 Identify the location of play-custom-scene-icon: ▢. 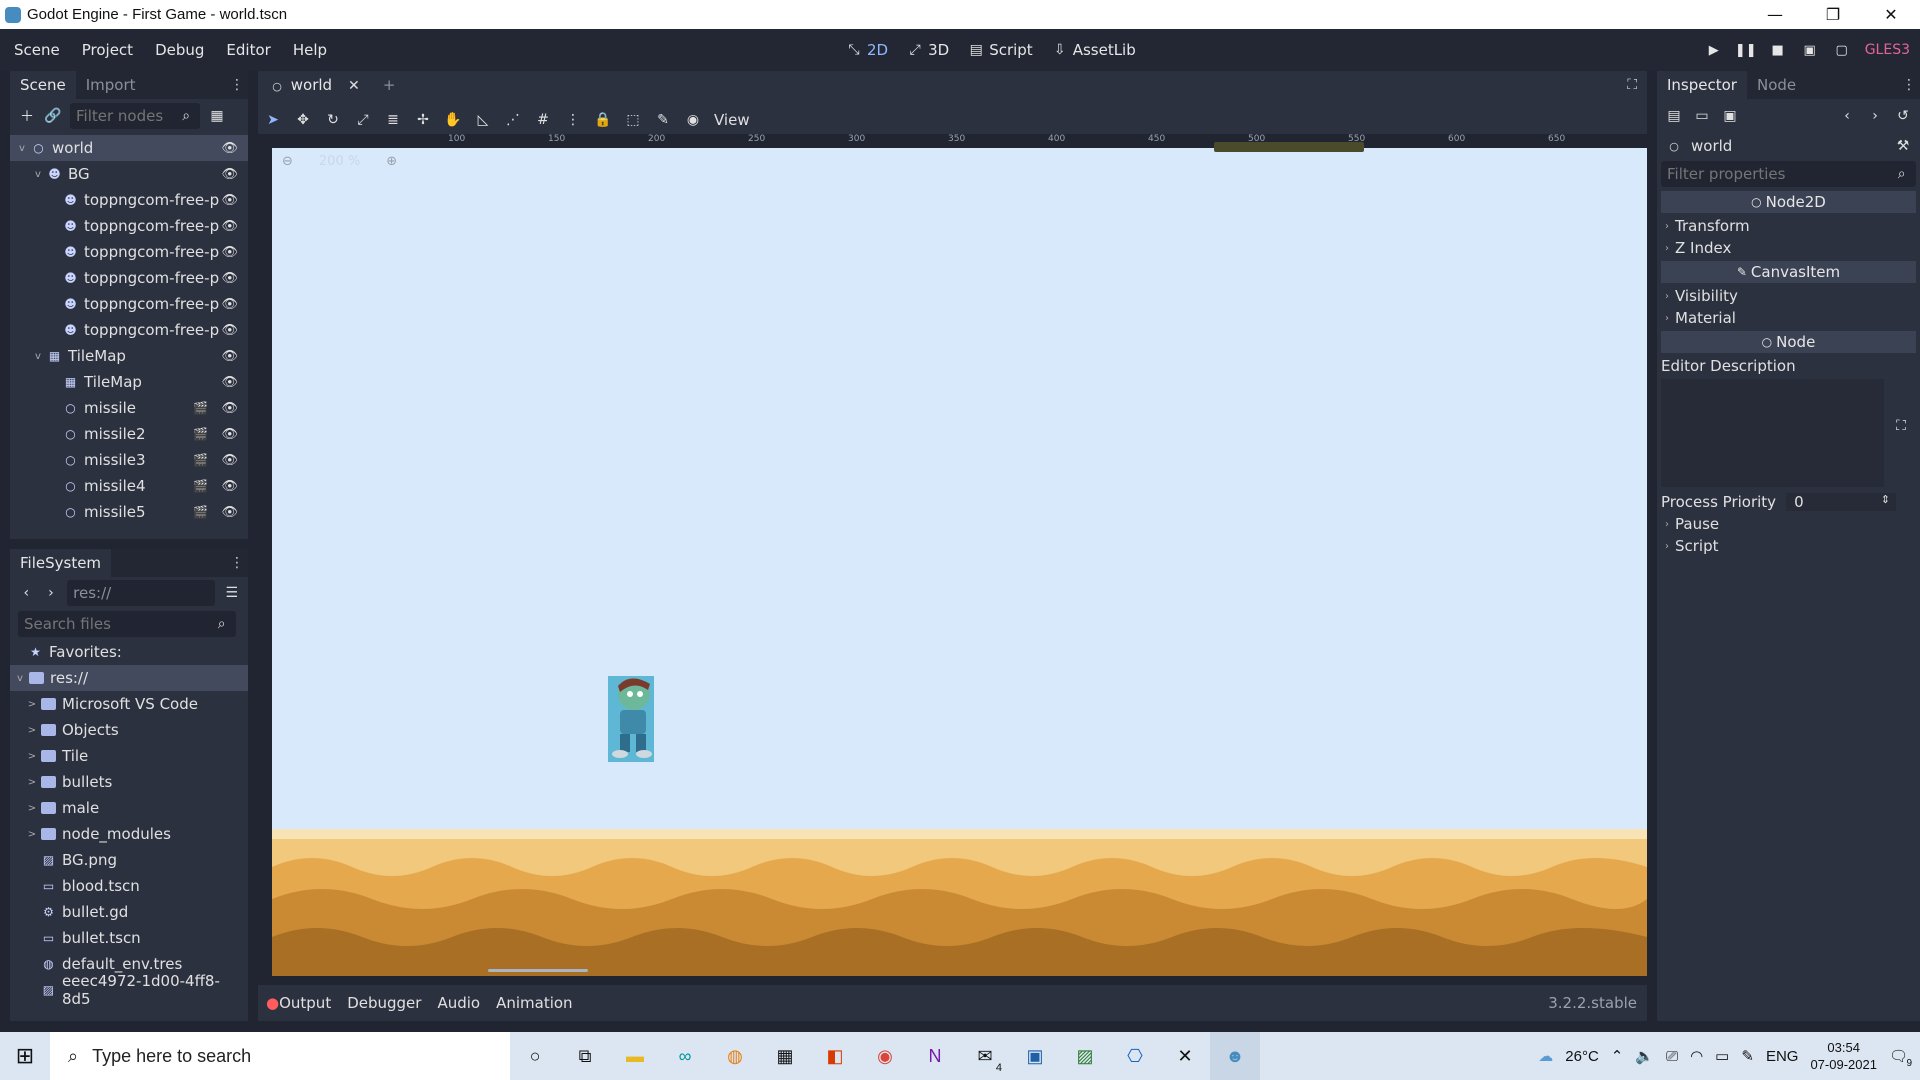
(1842, 50).